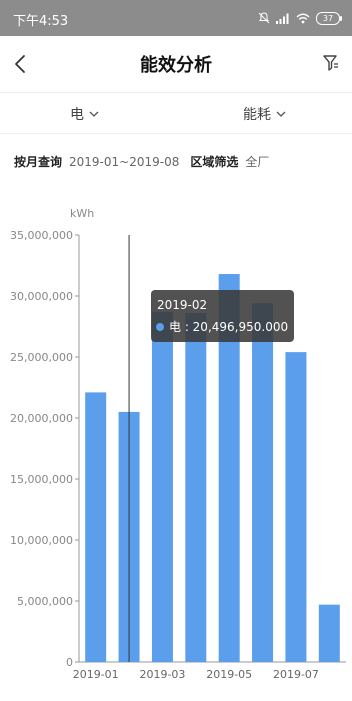  I want to click on filter-button, so click(331, 63).